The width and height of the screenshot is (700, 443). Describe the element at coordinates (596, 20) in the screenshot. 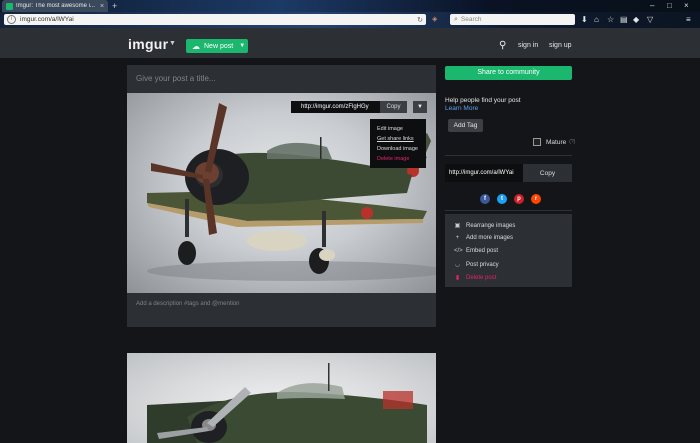

I see `home-icon: ⌂` at that location.